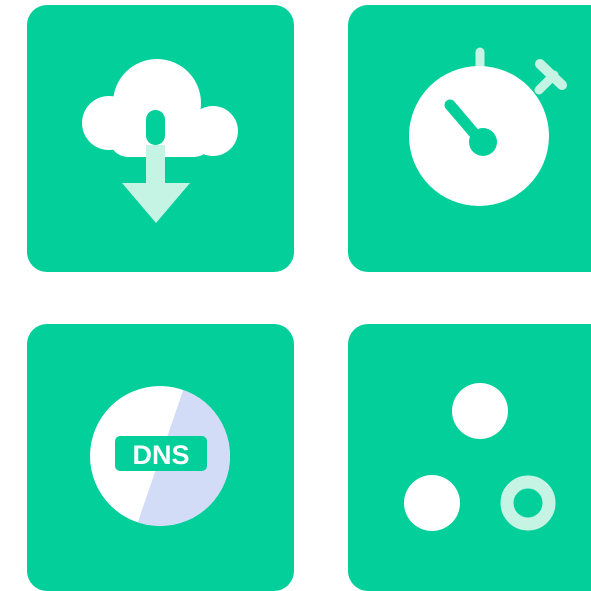  What do you see at coordinates (432, 503) in the screenshot?
I see `node-left` at bounding box center [432, 503].